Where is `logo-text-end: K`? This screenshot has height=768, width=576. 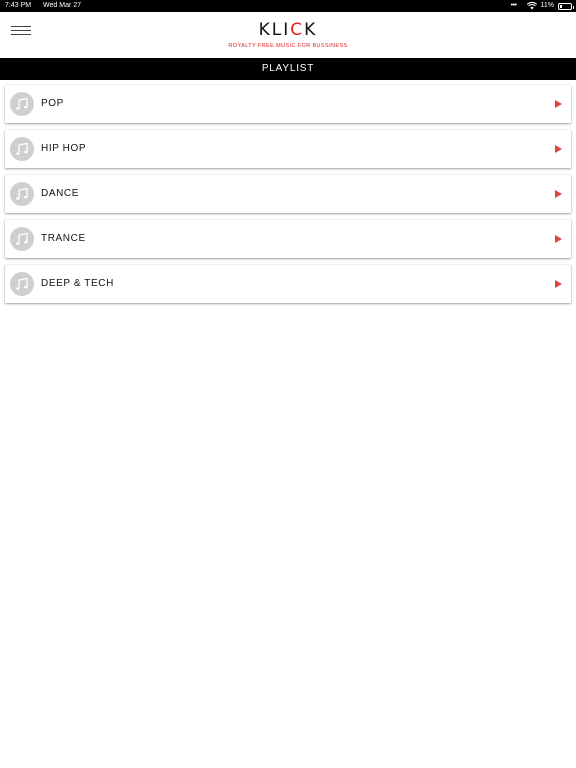 logo-text-end: K is located at coordinates (311, 30).